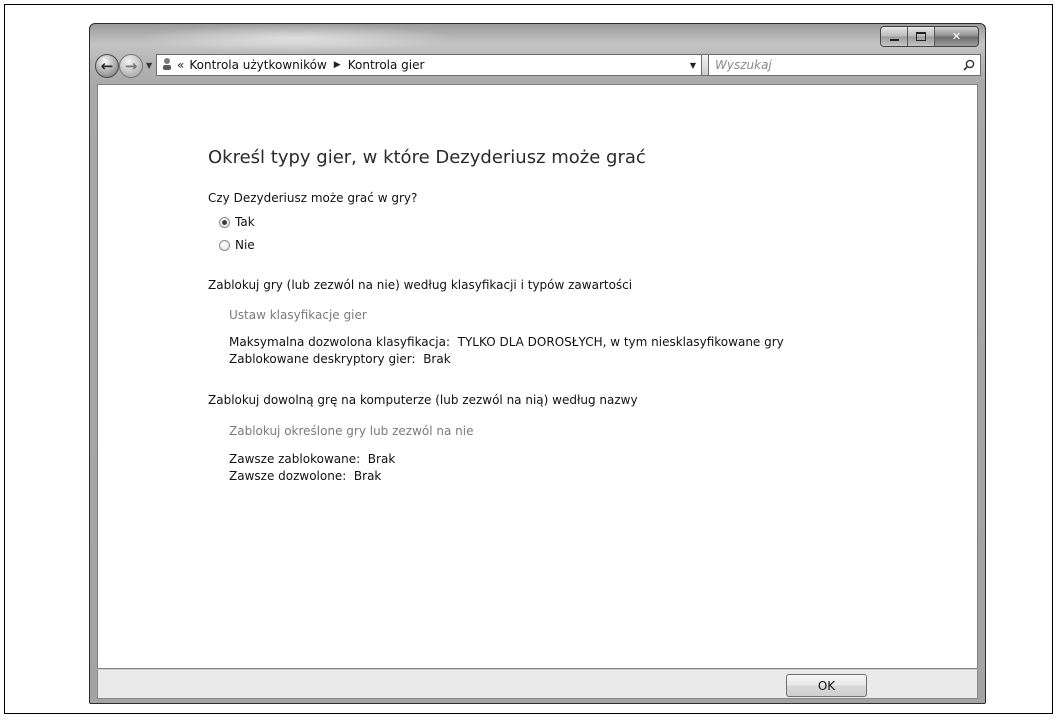 The width and height of the screenshot is (1061, 720). I want to click on blocked-descriptors-value: Brak, so click(437, 359).